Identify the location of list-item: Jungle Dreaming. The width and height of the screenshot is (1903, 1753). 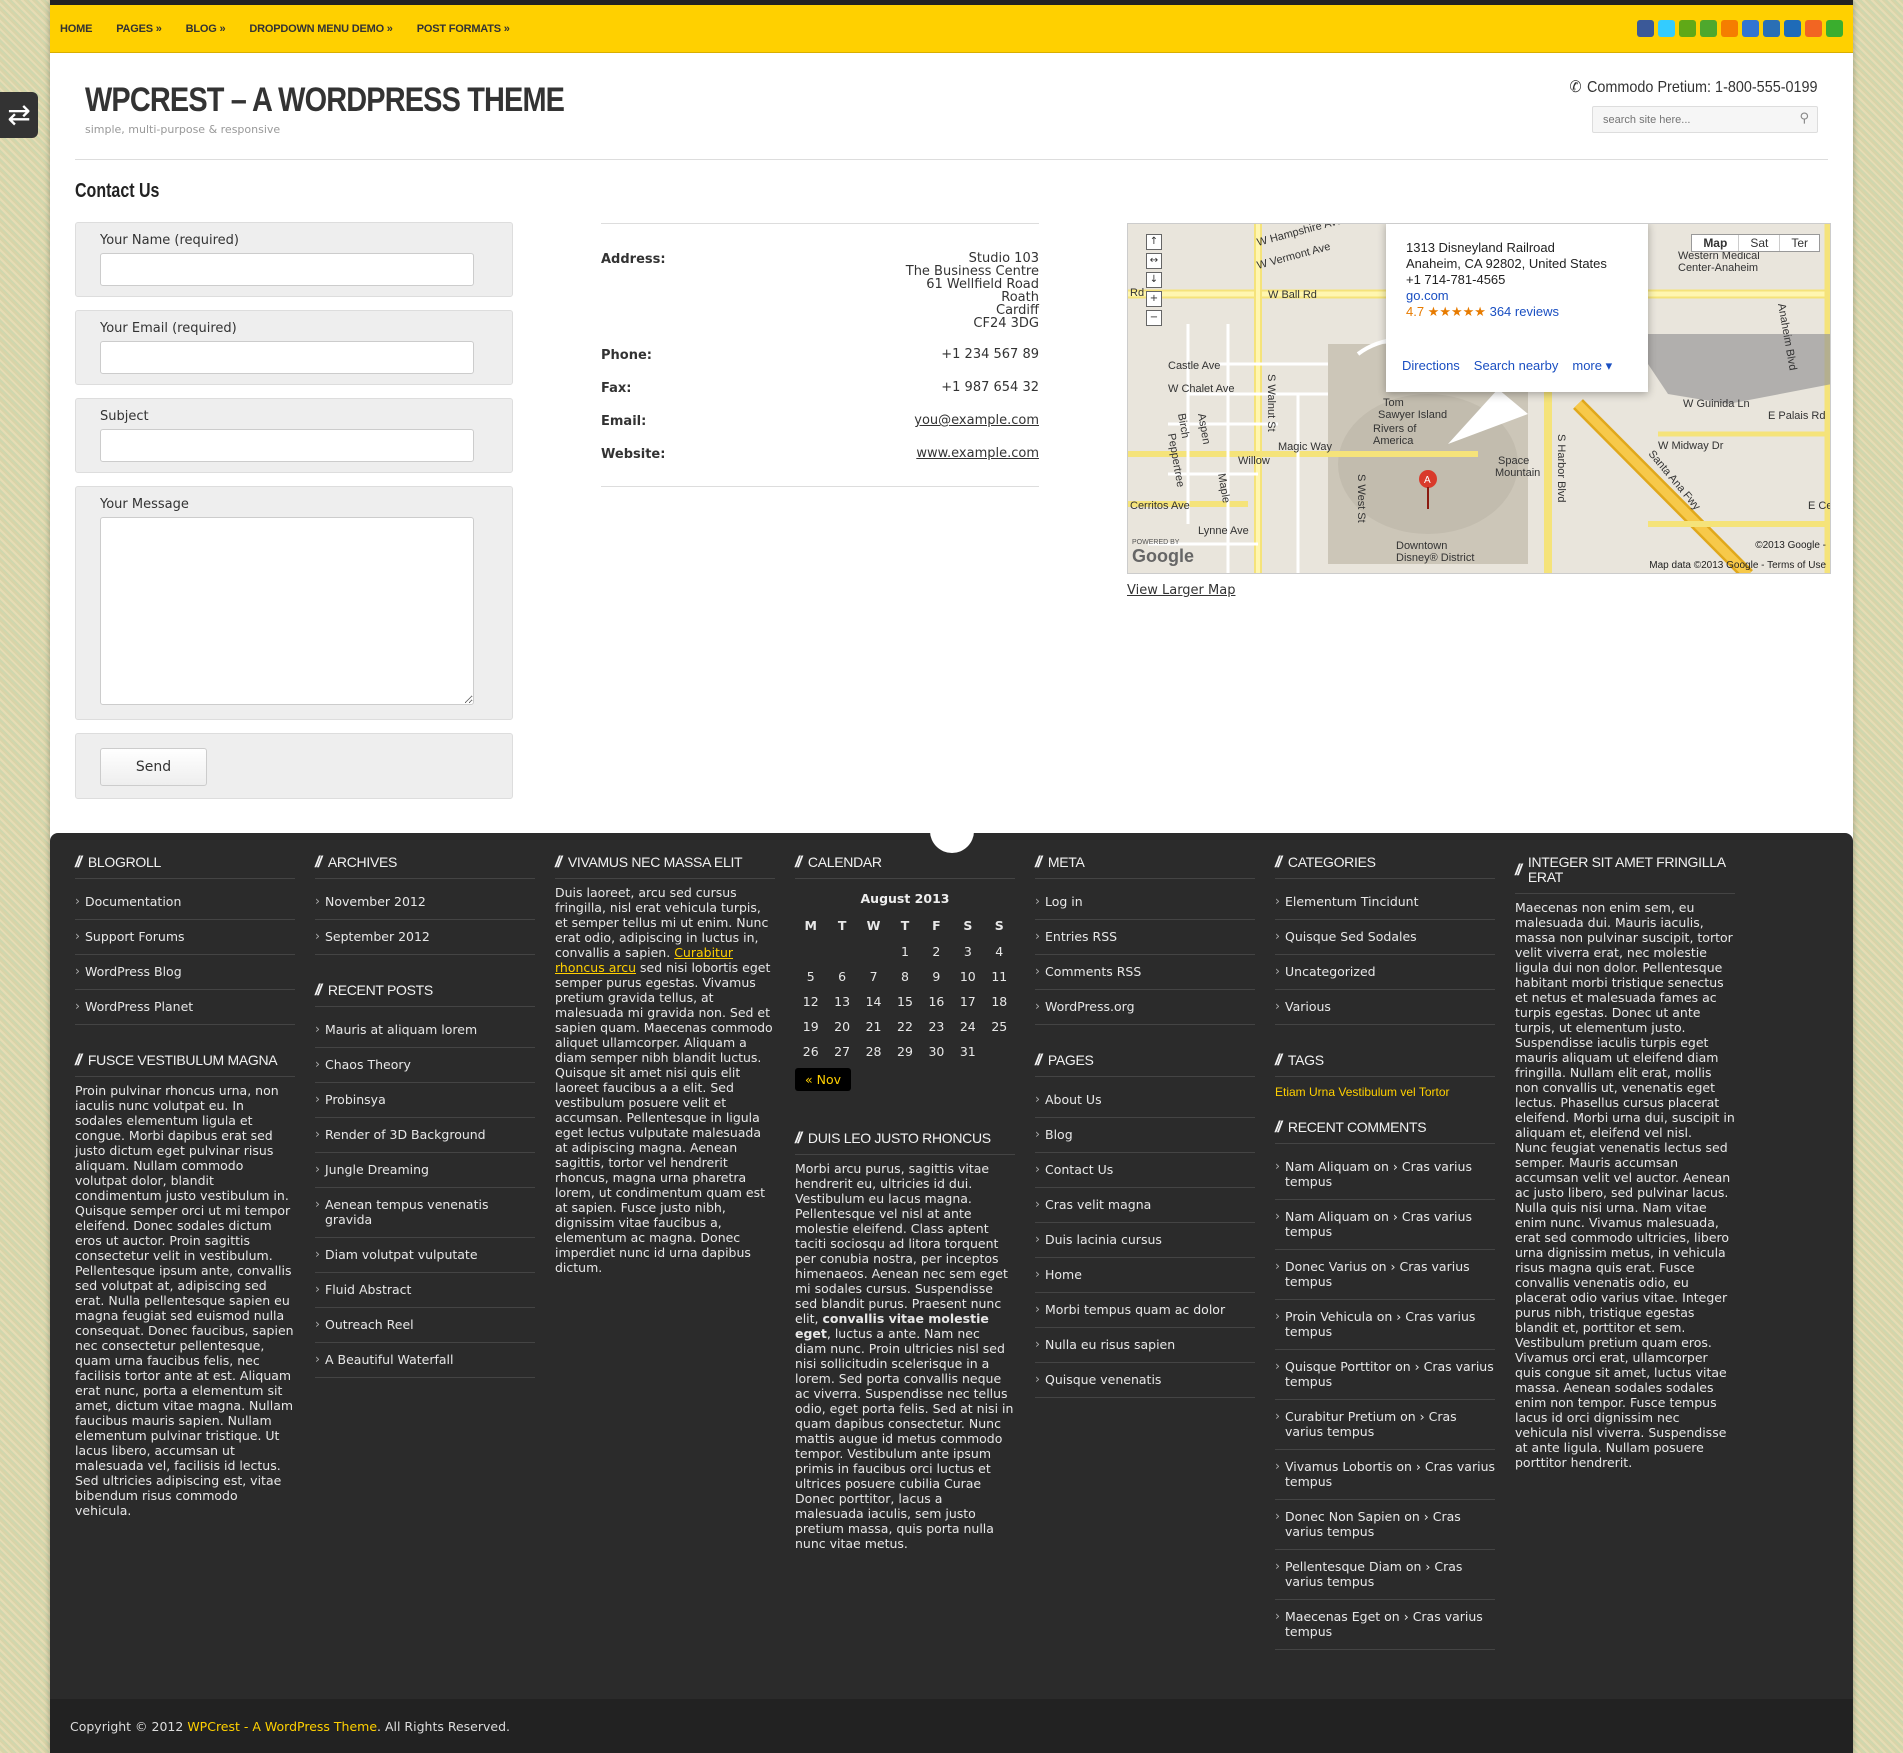
(425, 1170).